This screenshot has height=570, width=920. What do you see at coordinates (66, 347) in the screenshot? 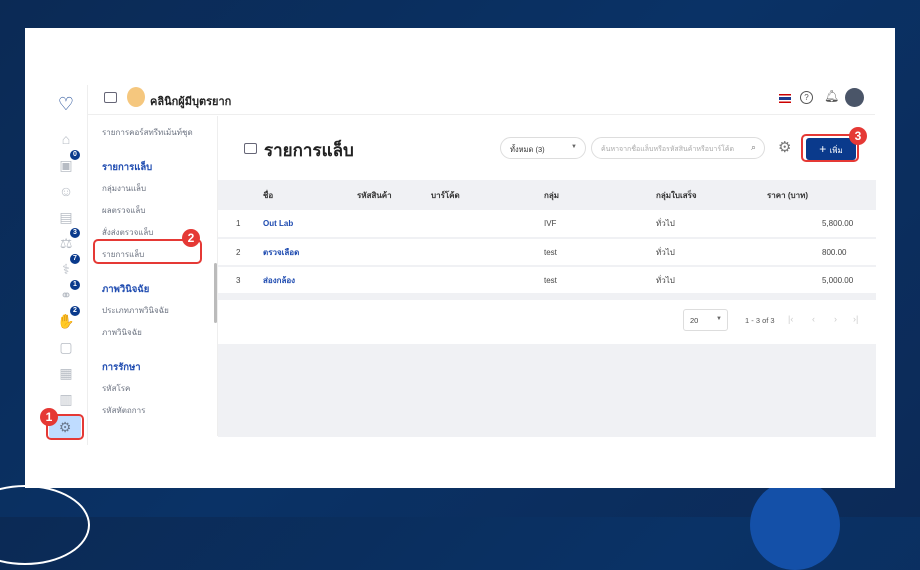
I see `package-icon: ▢` at bounding box center [66, 347].